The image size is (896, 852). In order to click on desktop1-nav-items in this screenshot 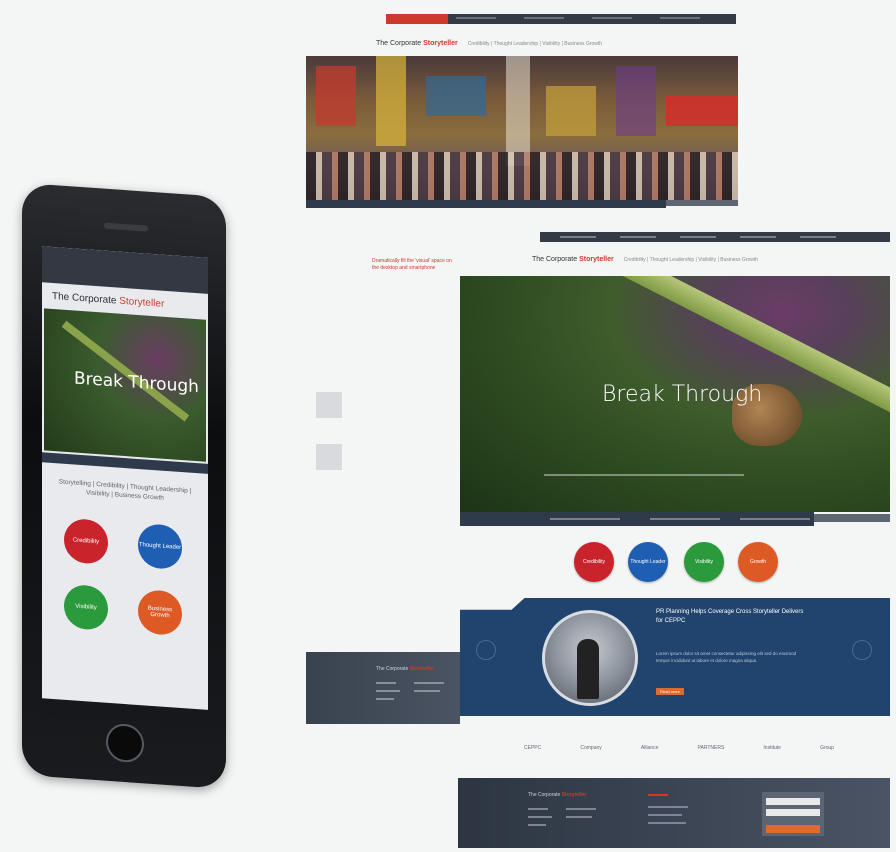, I will do `click(592, 18)`.